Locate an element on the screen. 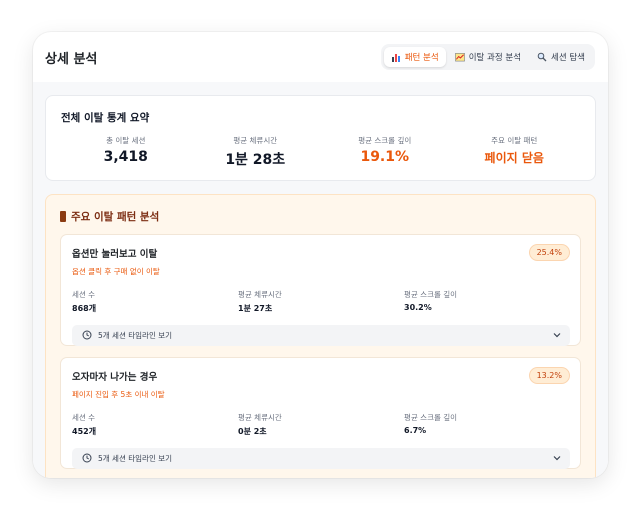  search-icon is located at coordinates (542, 57).